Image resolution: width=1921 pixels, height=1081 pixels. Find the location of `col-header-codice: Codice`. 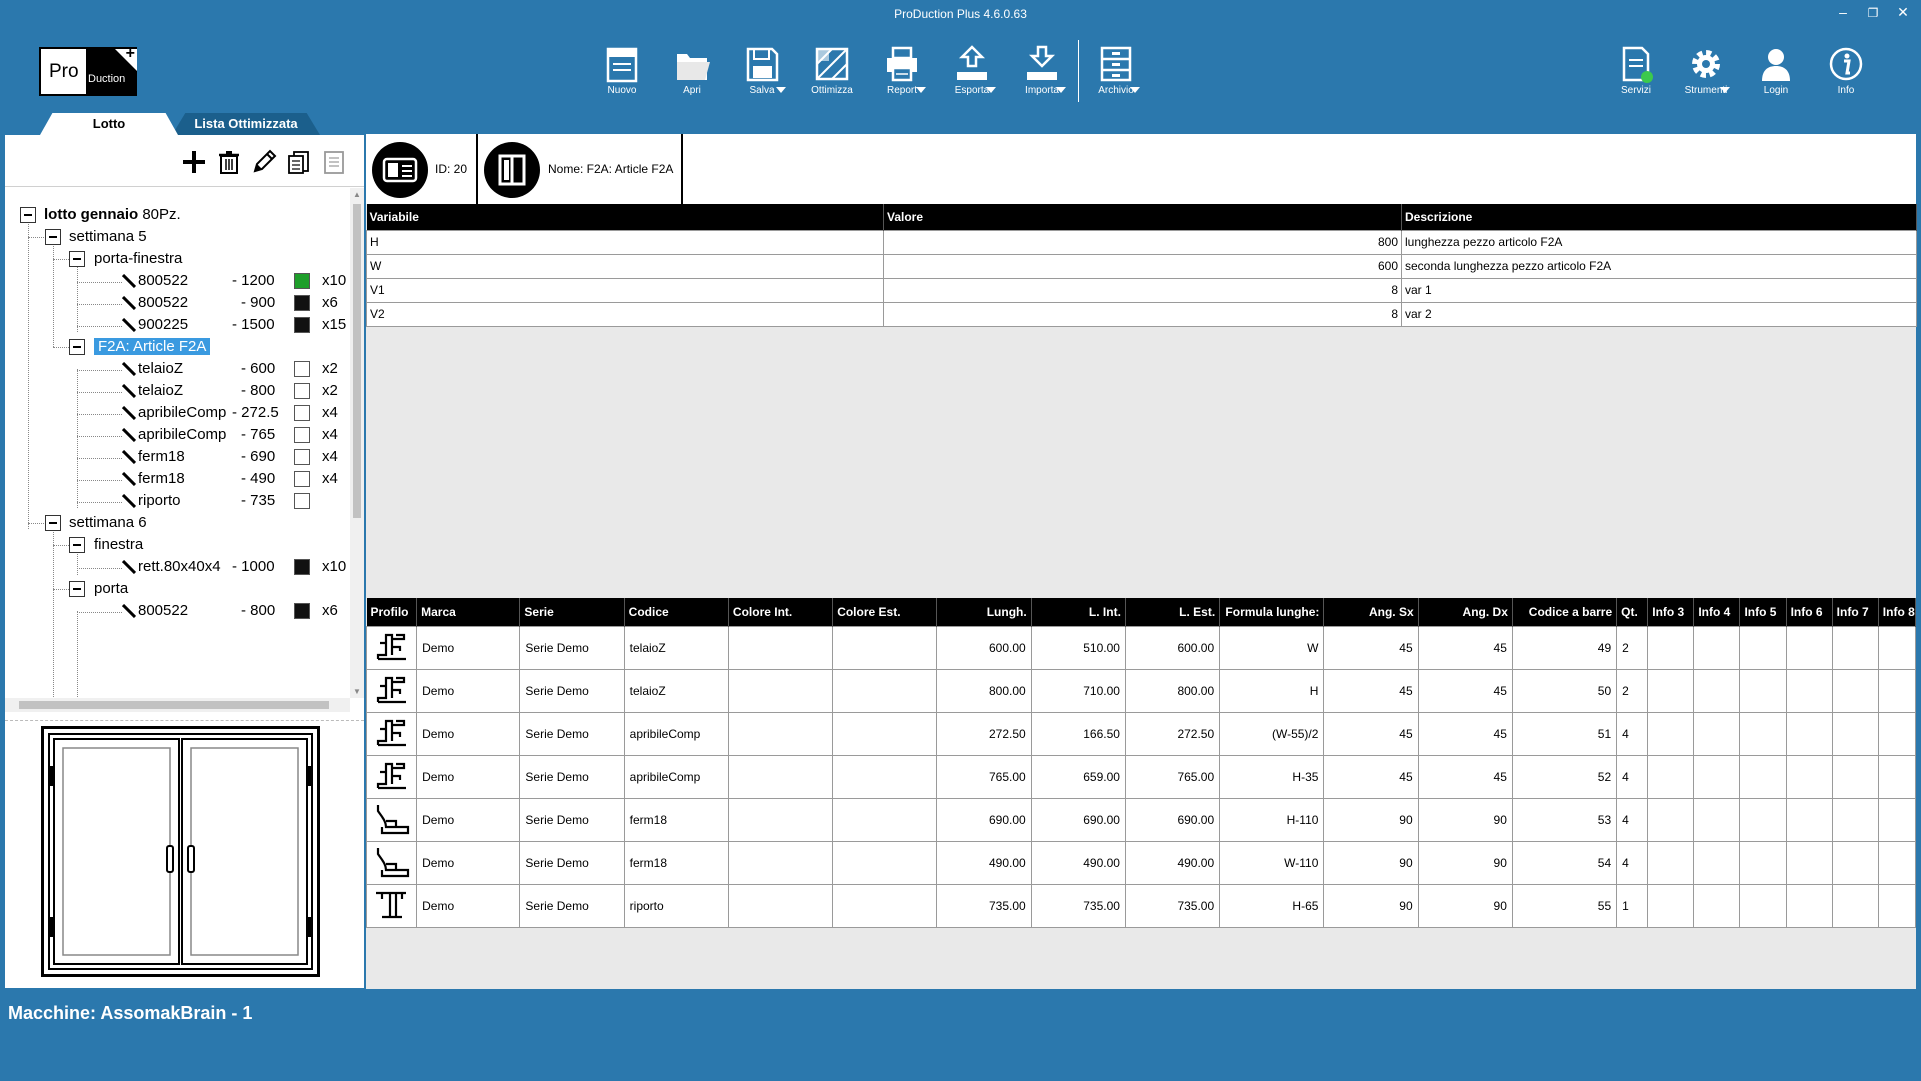

col-header-codice: Codice is located at coordinates (676, 612).